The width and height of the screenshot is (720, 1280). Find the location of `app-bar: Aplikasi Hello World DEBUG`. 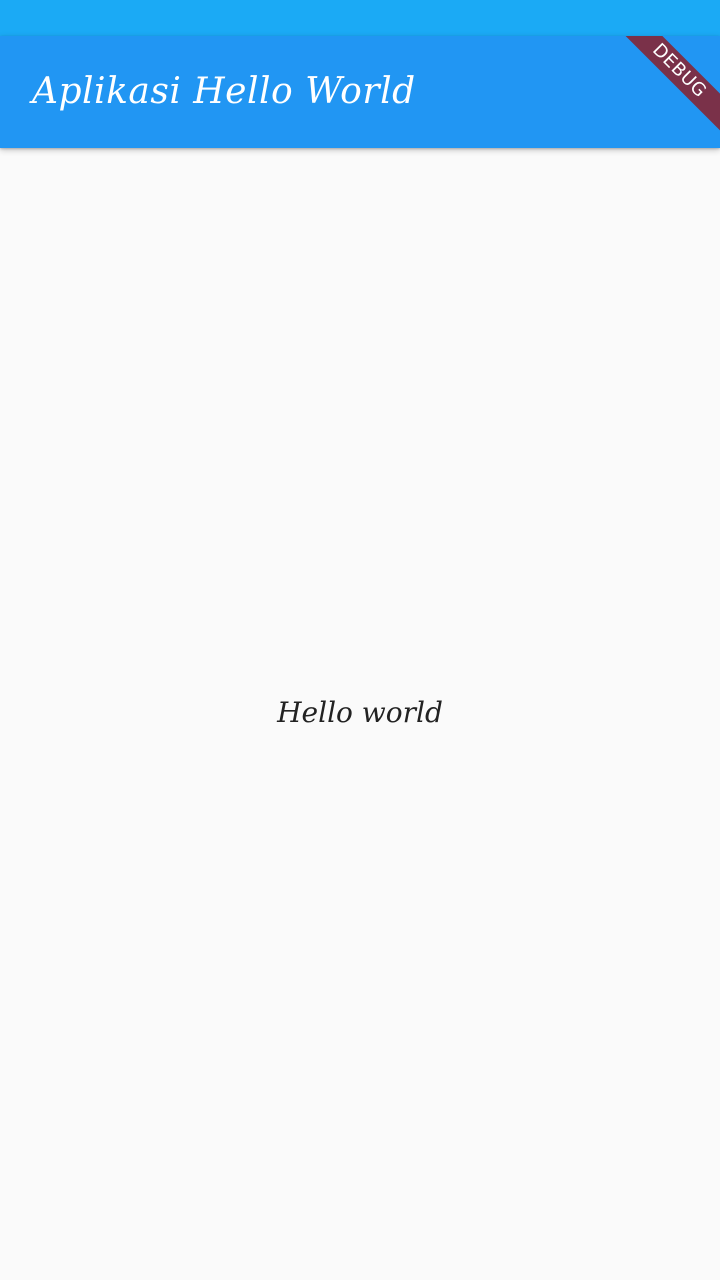

app-bar: Aplikasi Hello World DEBUG is located at coordinates (360, 92).